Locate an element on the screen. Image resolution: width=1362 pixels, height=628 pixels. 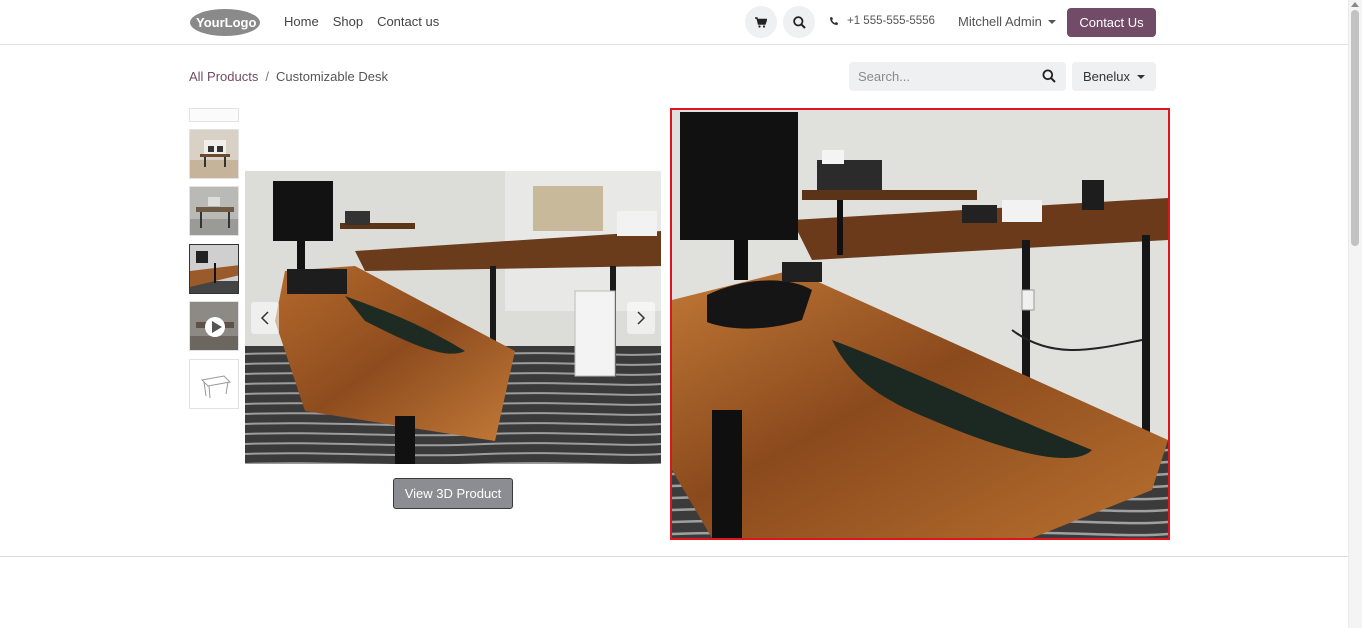
nav-contact-us: Contact us is located at coordinates (408, 21).